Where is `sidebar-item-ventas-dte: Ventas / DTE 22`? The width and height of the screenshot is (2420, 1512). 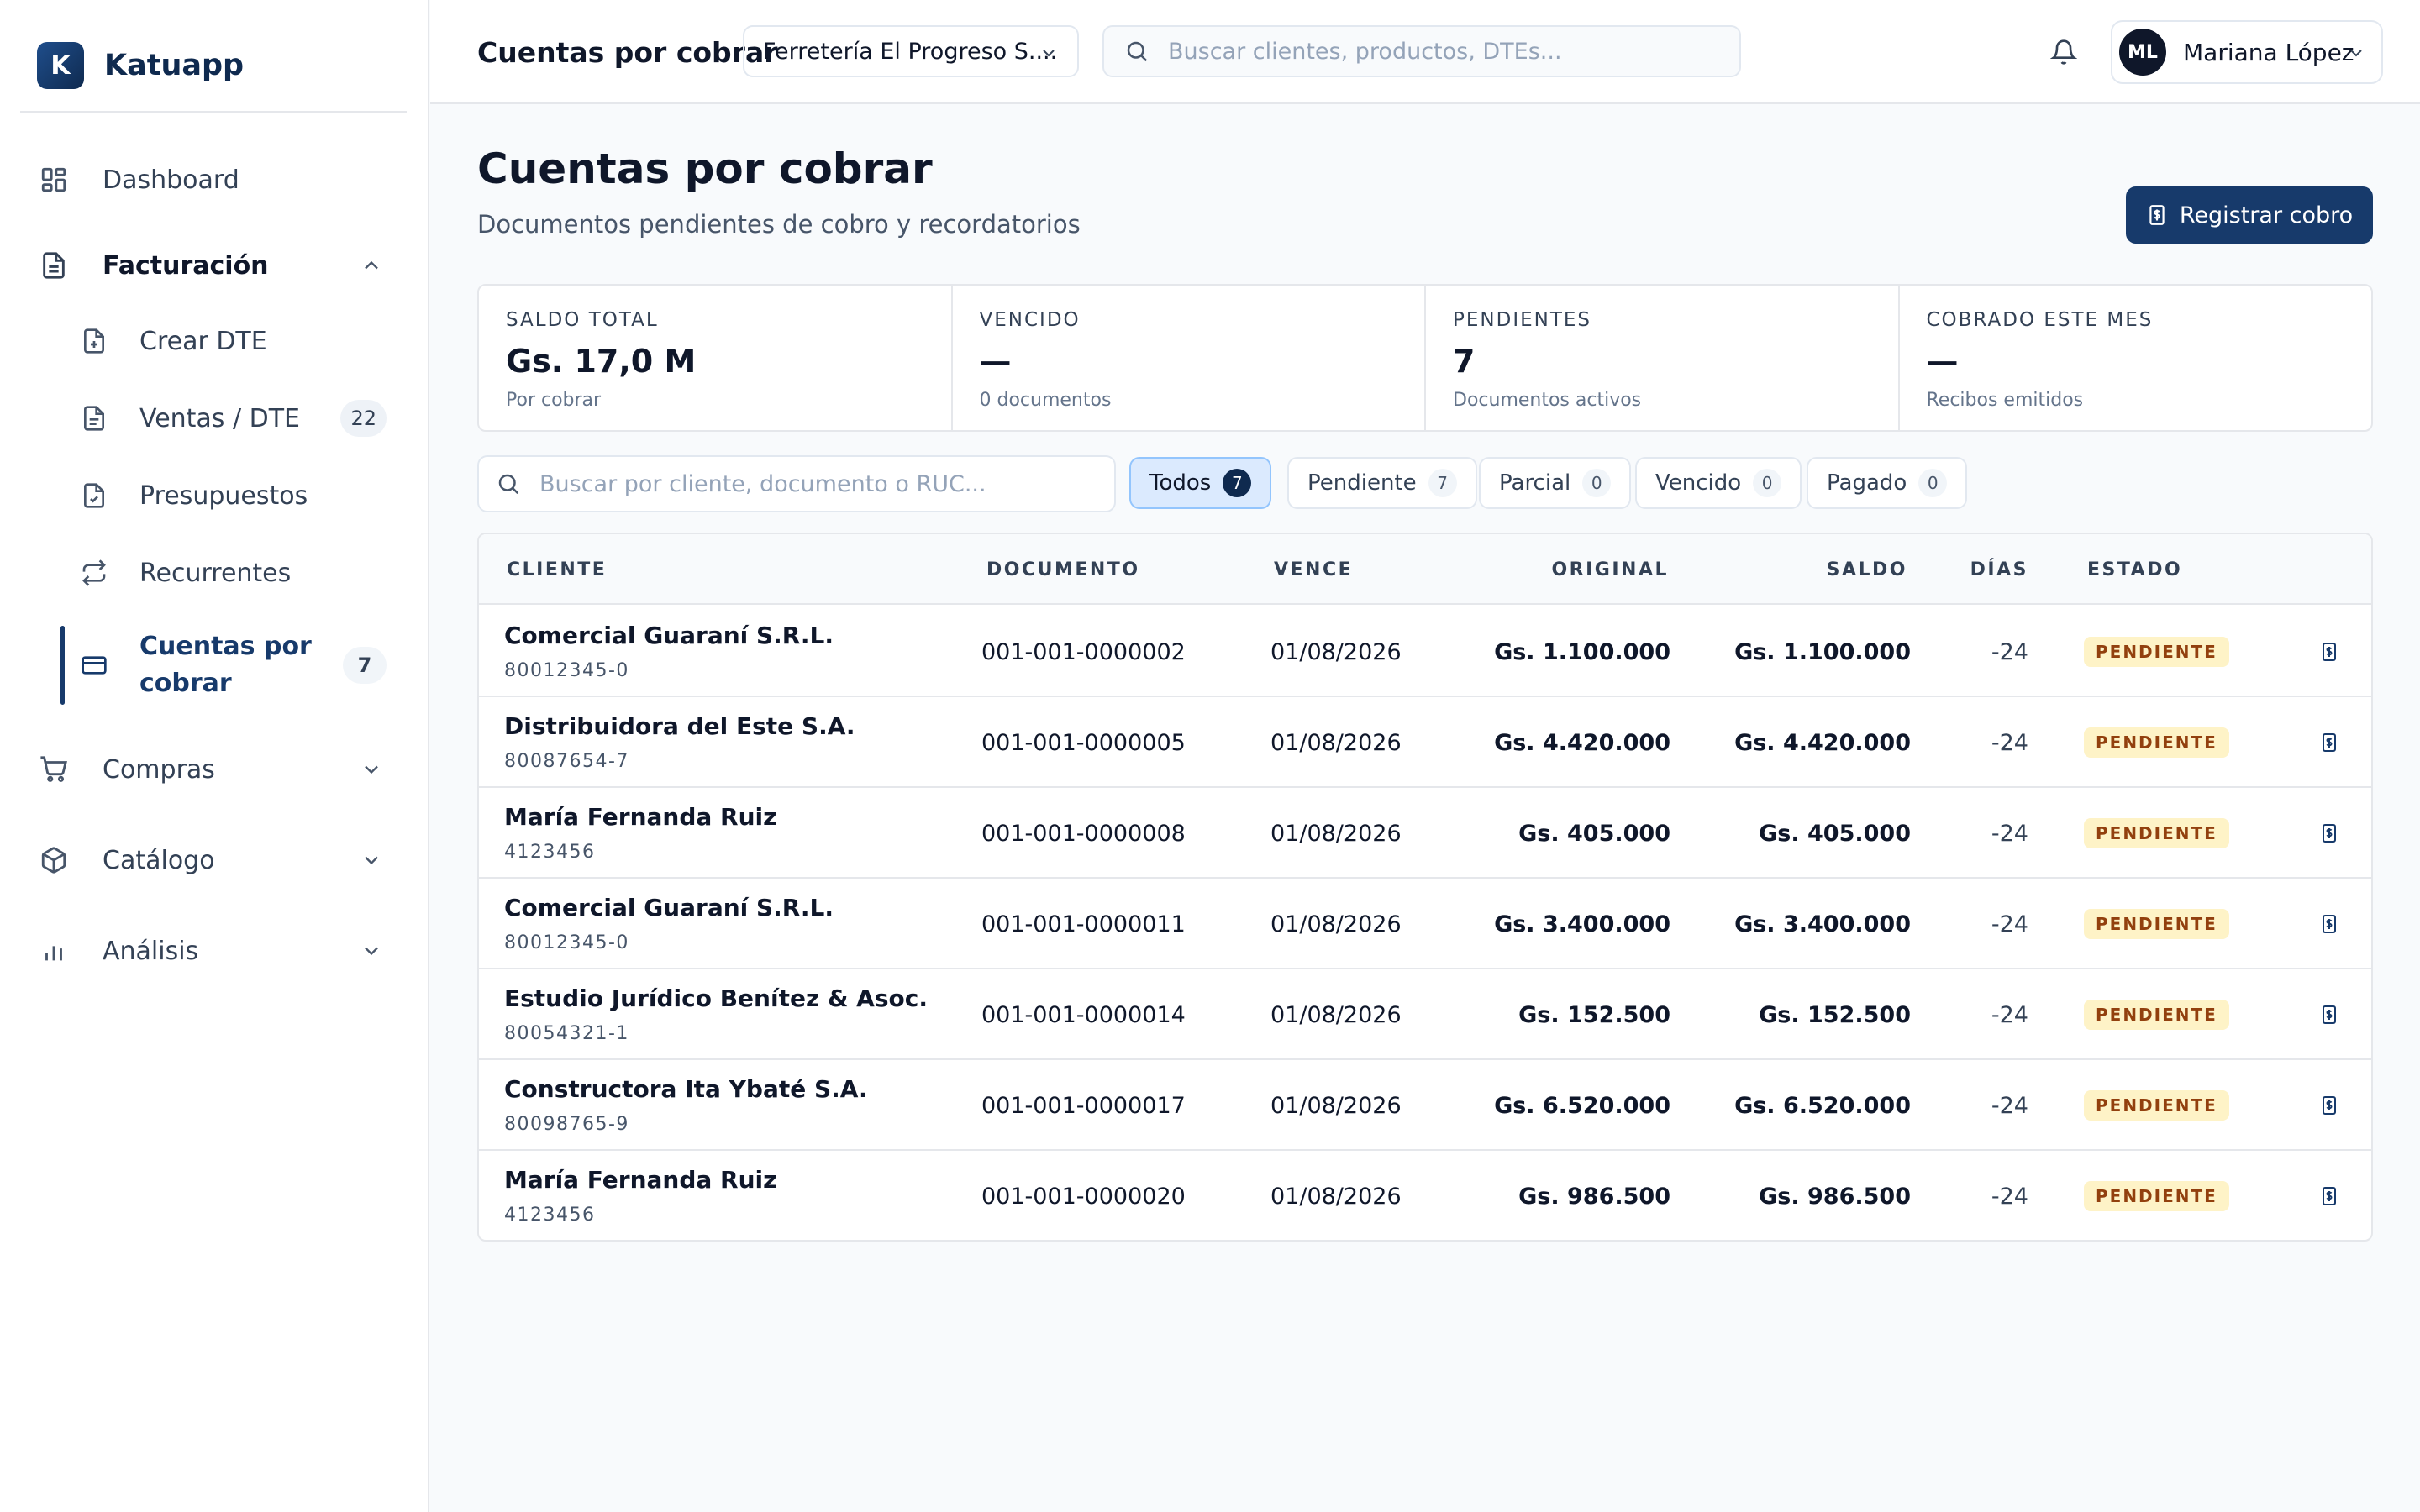
sidebar-item-ventas-dte: Ventas / DTE 22 is located at coordinates (233, 418).